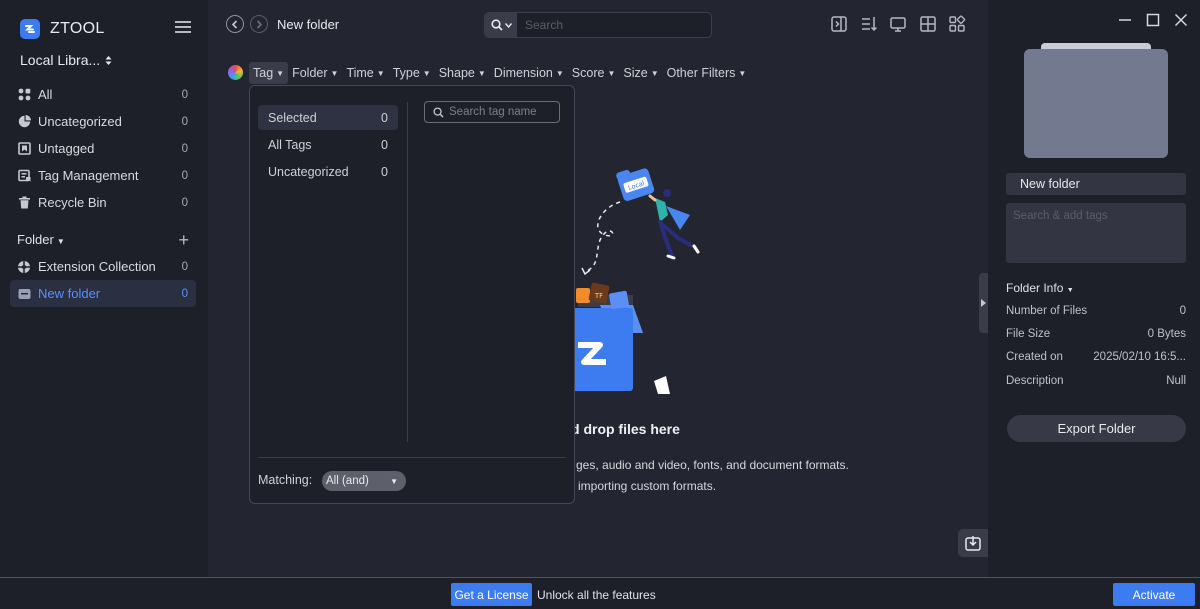  I want to click on tag-search-box, so click(492, 112).